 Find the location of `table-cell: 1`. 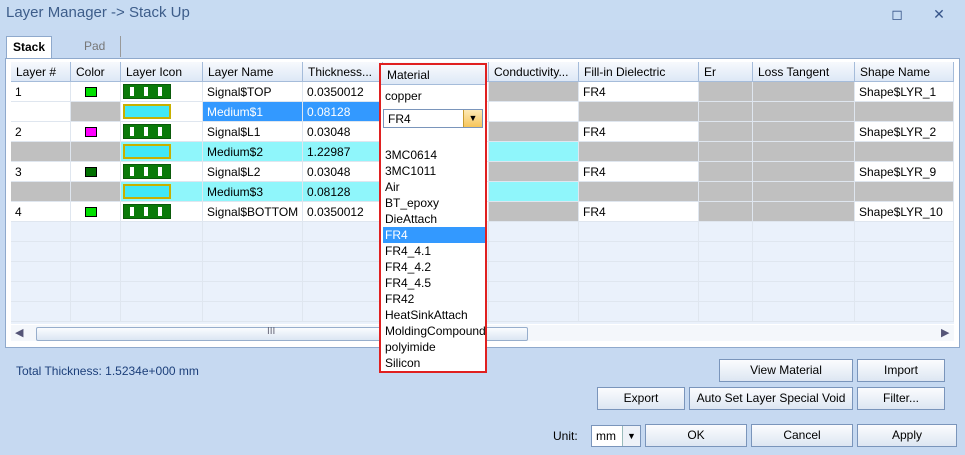

table-cell: 1 is located at coordinates (41, 92).